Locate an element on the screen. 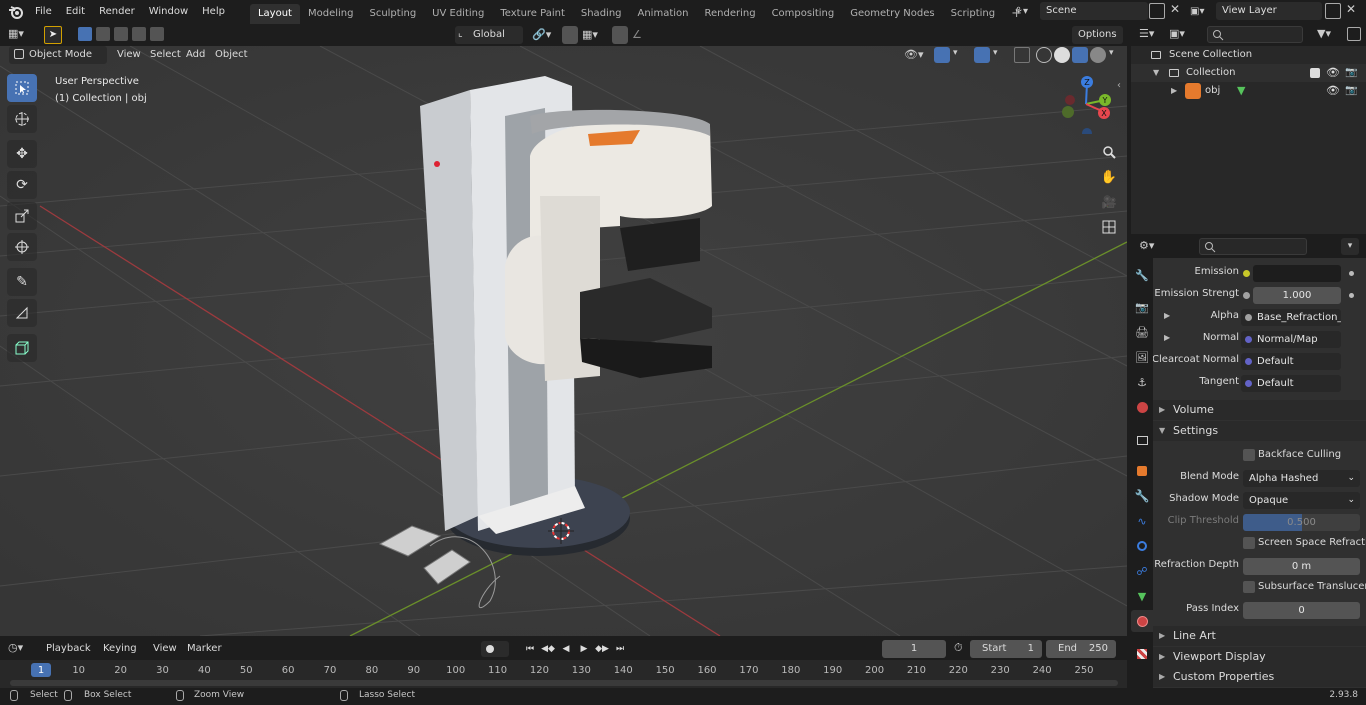  proportional-edit-icon is located at coordinates (620, 35).